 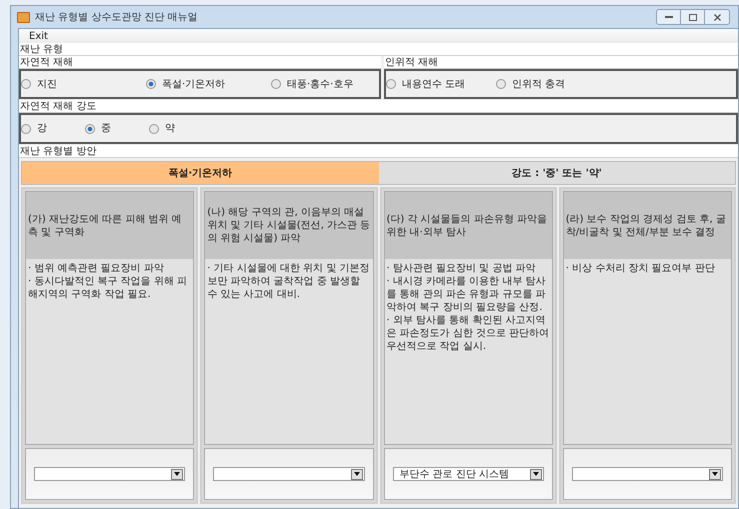 I want to click on section-label: 자연적 재해, so click(x=200, y=62).